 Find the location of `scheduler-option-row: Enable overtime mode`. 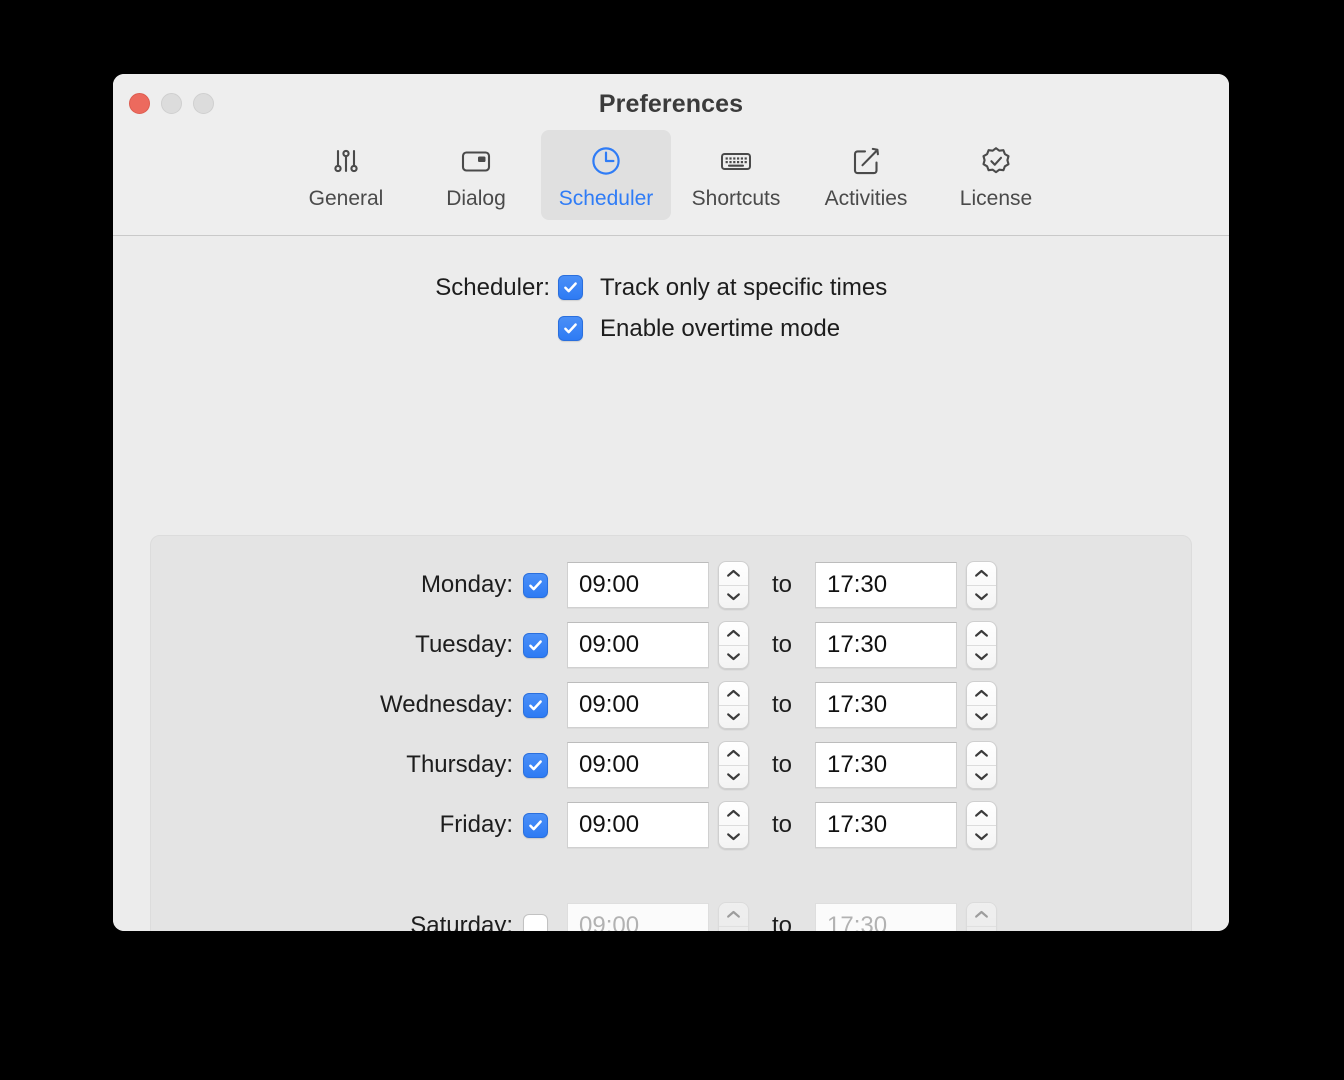

scheduler-option-row: Enable overtime mode is located at coordinates (671, 328).